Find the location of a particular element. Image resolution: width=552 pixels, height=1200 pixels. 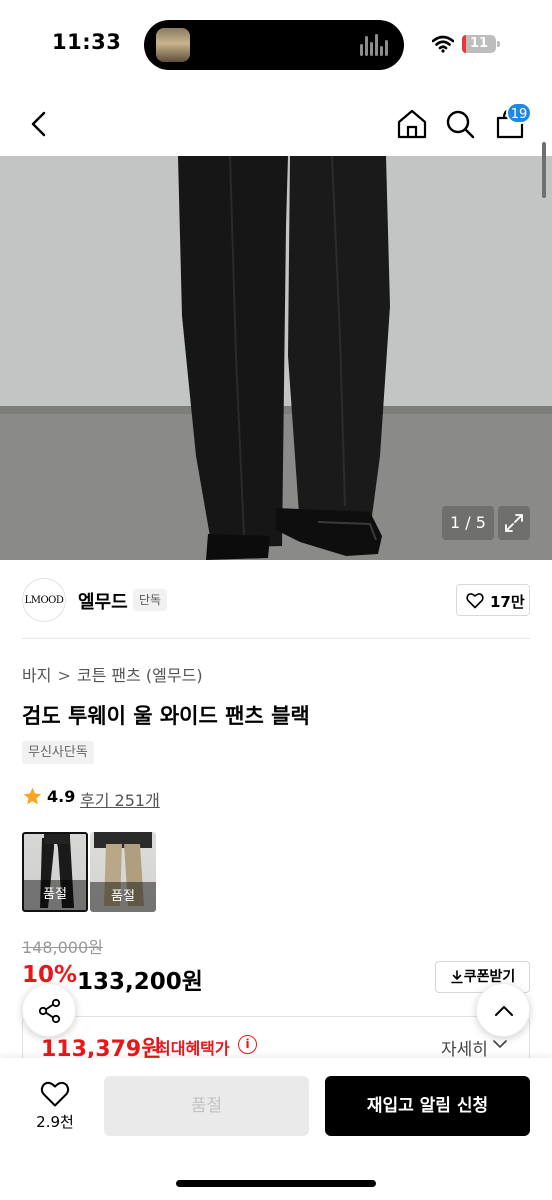

expand-icon is located at coordinates (514, 523).